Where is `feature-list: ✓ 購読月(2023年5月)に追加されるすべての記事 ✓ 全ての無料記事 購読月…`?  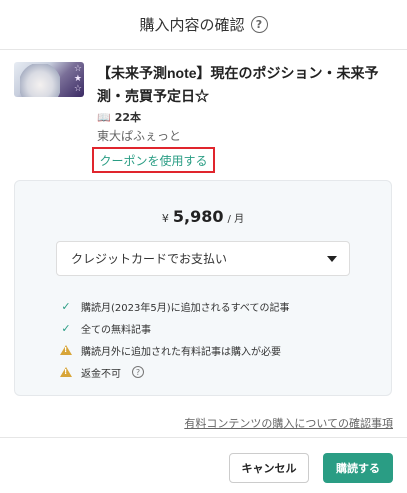
feature-list: ✓ 購読月(2023年5月)に追加されるすべての記事 ✓ 全ての無料記事 購読月… is located at coordinates (174, 339).